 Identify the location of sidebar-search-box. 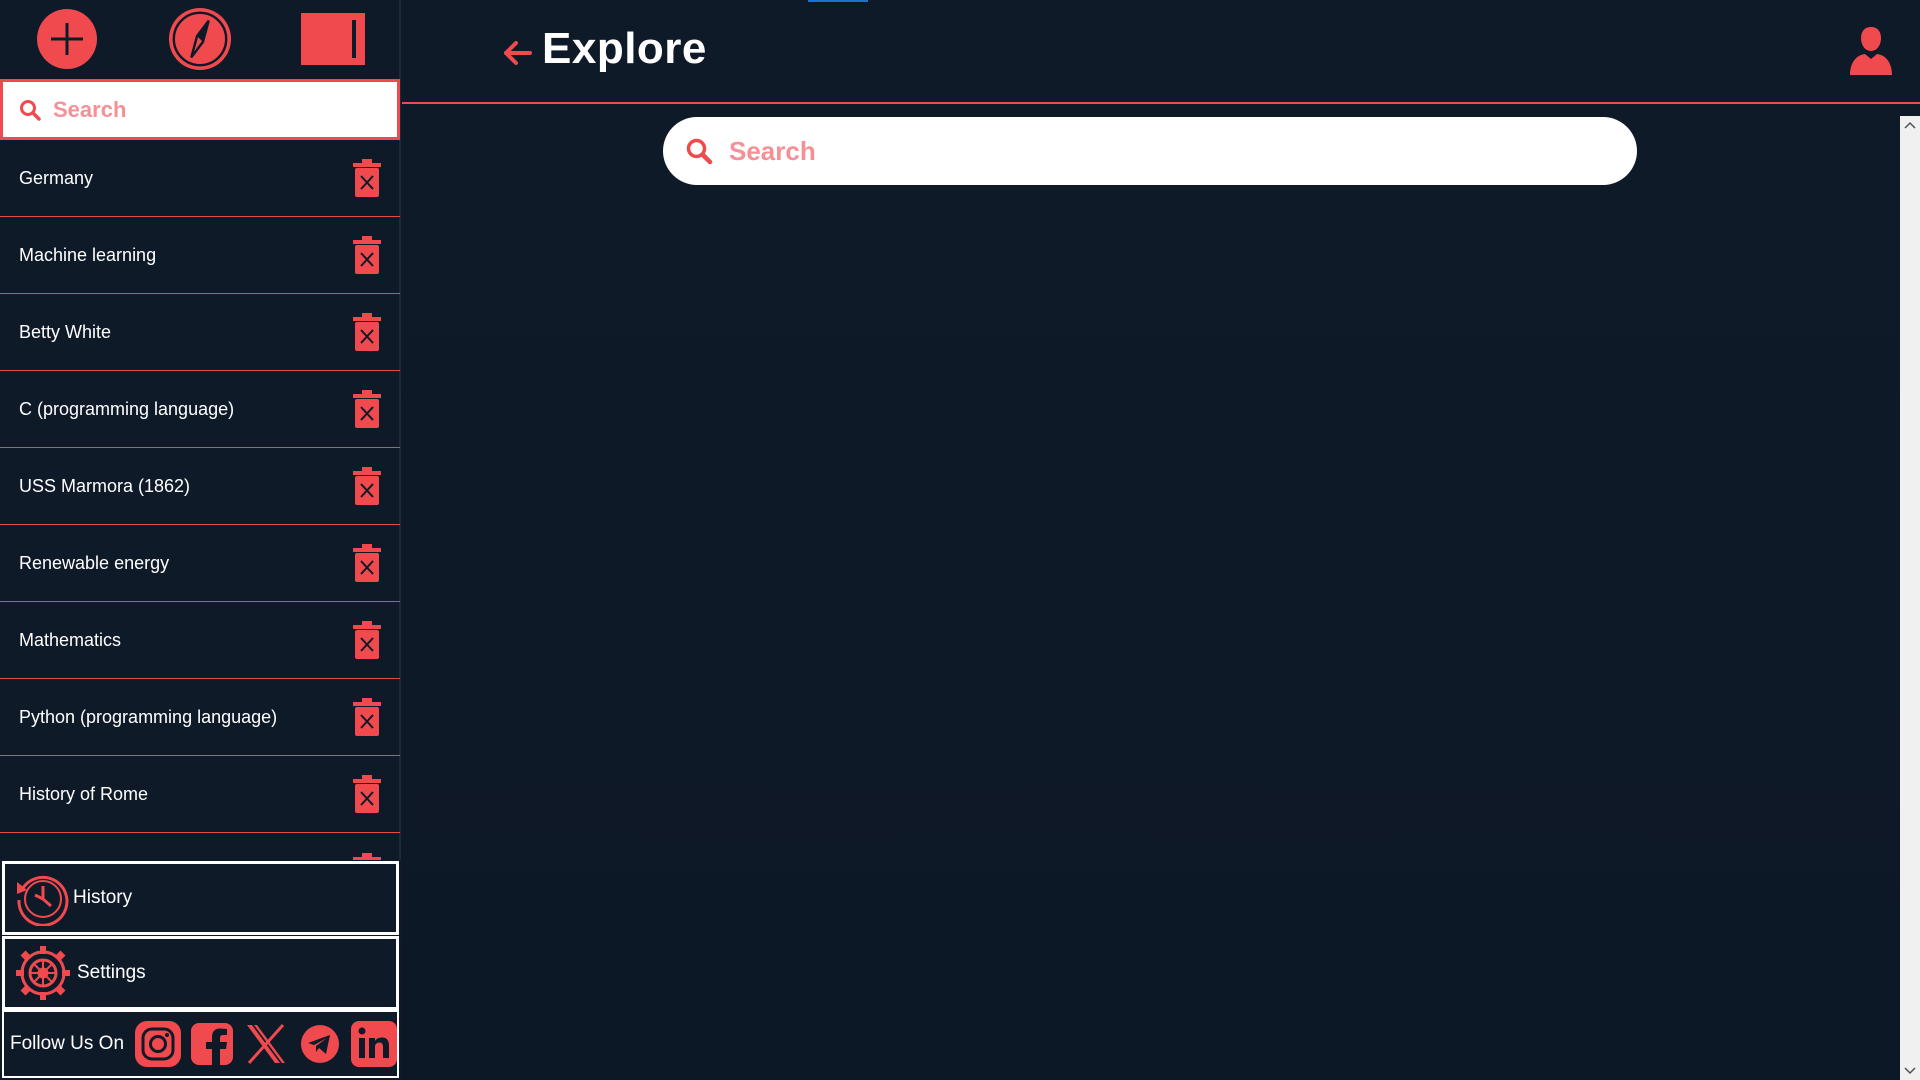
(200, 109).